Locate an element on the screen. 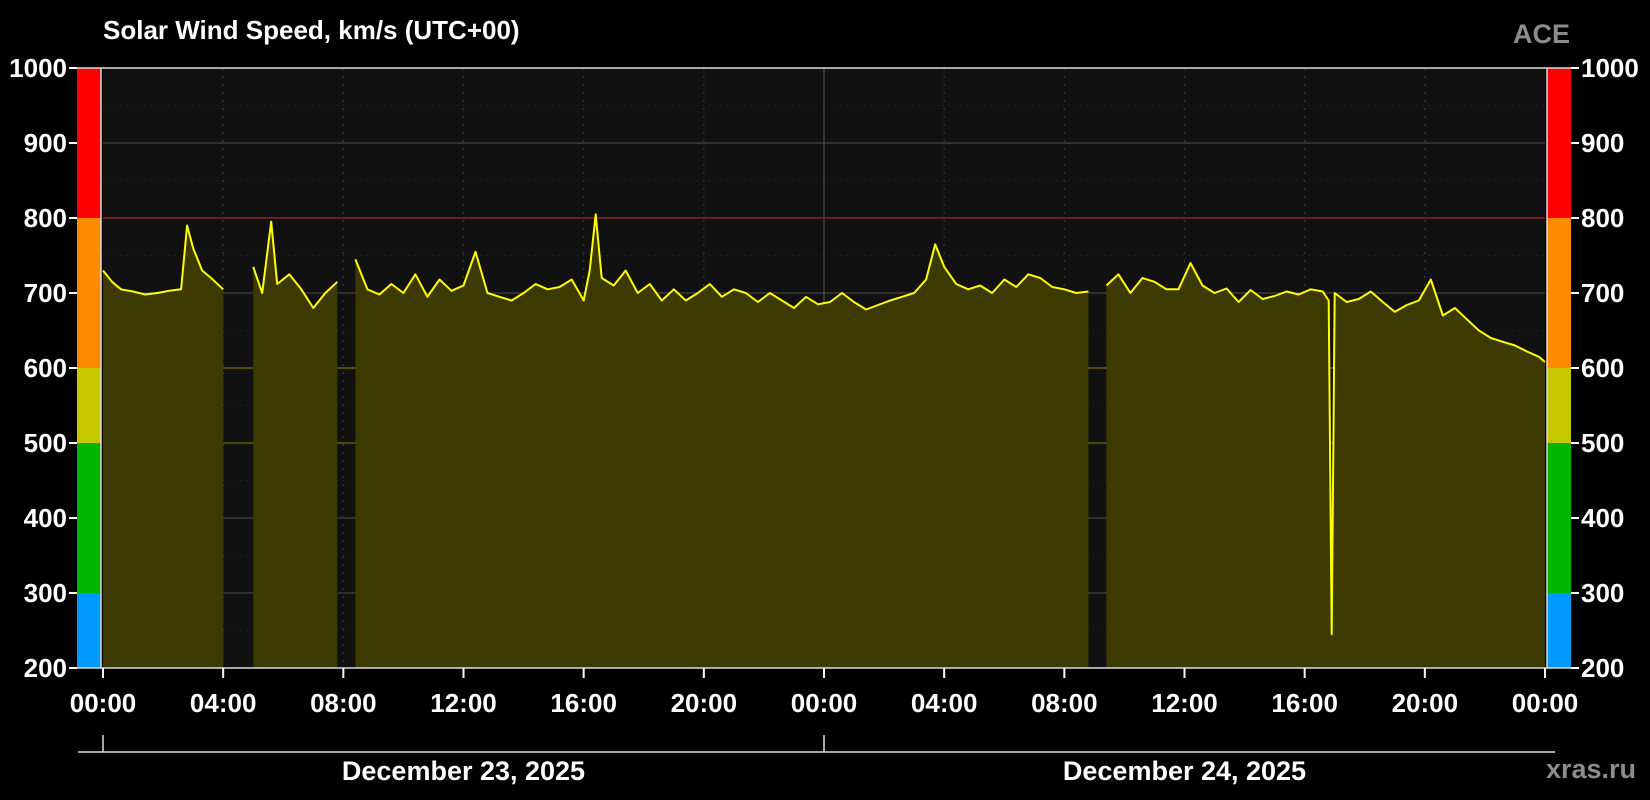 This screenshot has width=1650, height=800. date-label: December 24, 2025 is located at coordinates (1184, 771).